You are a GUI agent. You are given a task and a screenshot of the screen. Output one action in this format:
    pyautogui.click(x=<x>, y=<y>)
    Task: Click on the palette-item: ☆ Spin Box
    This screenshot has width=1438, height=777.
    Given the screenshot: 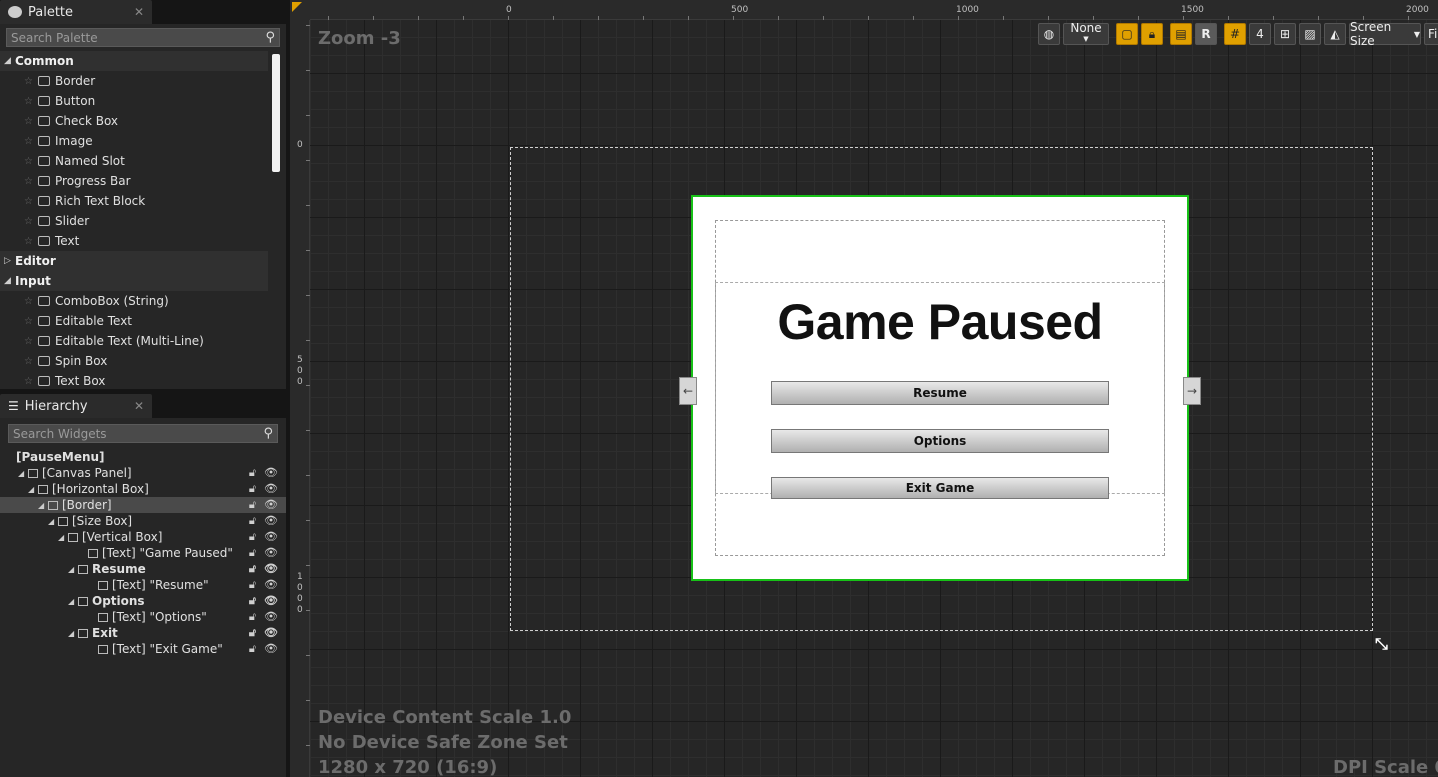 What is the action you would take?
    pyautogui.click(x=134, y=361)
    